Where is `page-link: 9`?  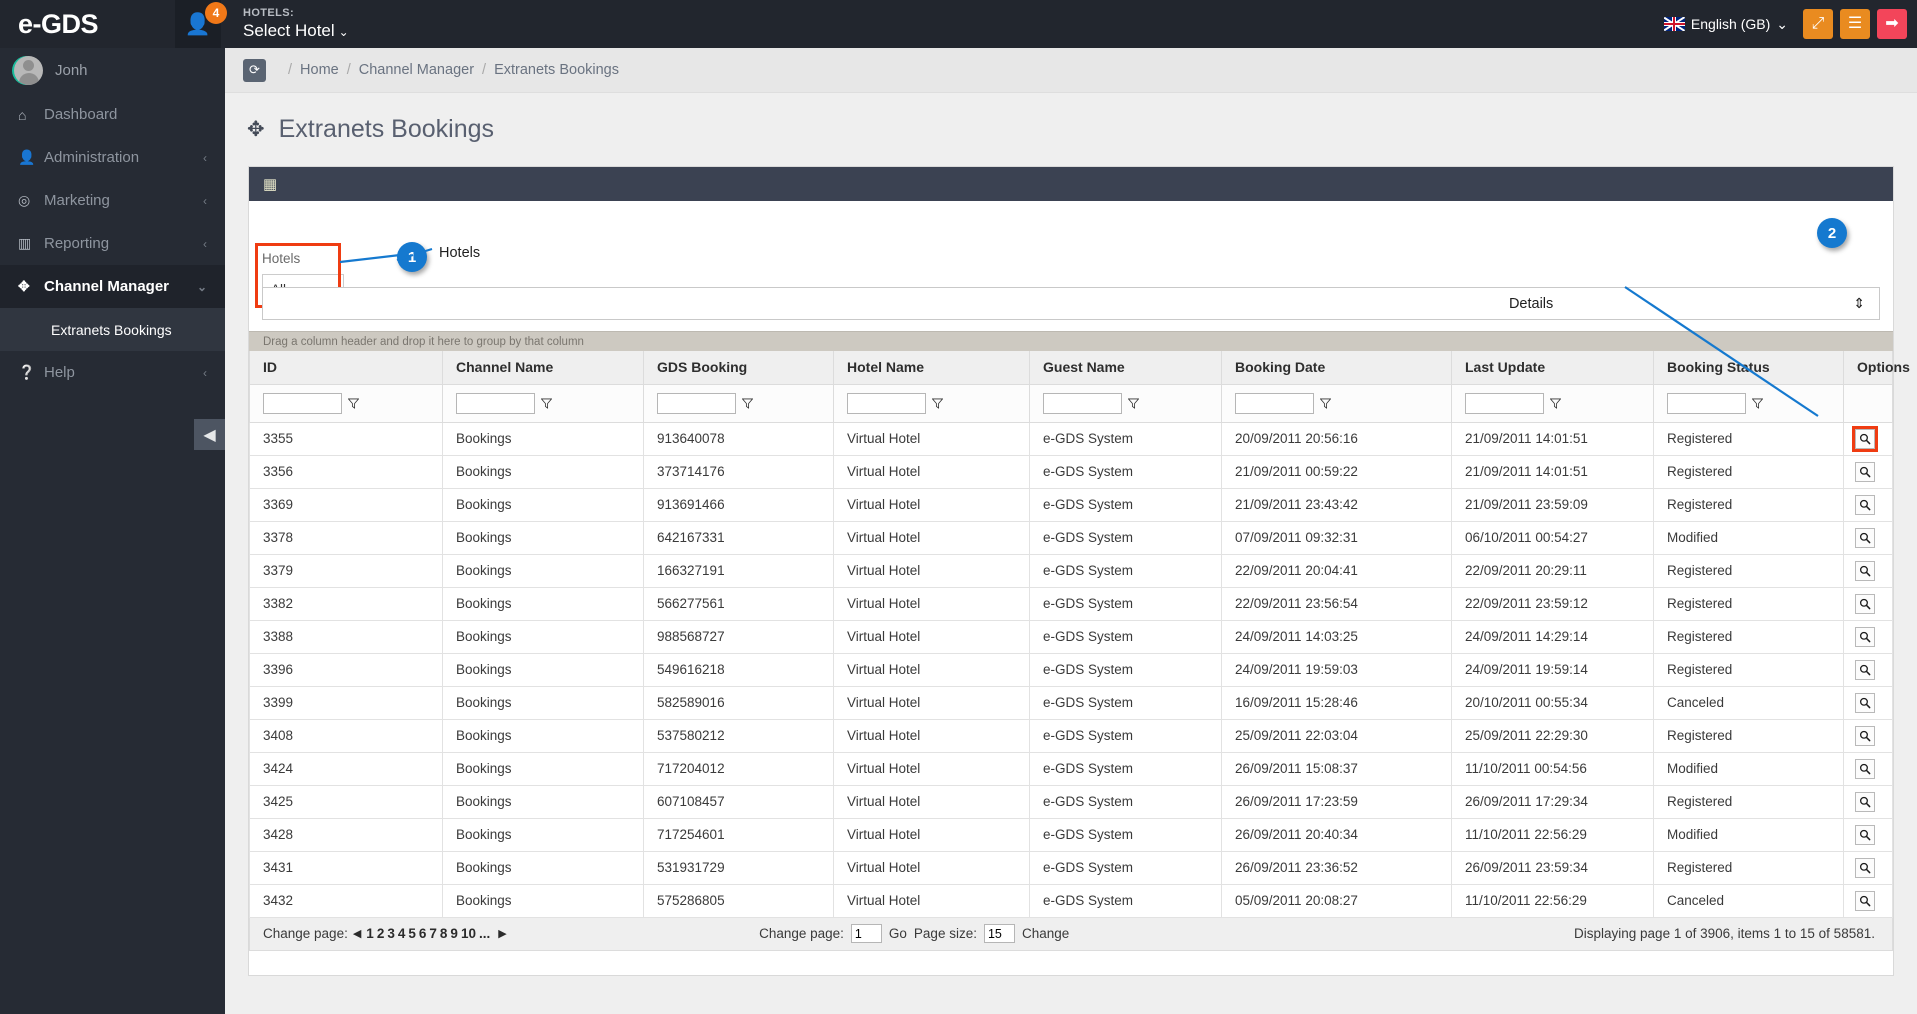
page-link: 9 is located at coordinates (454, 933).